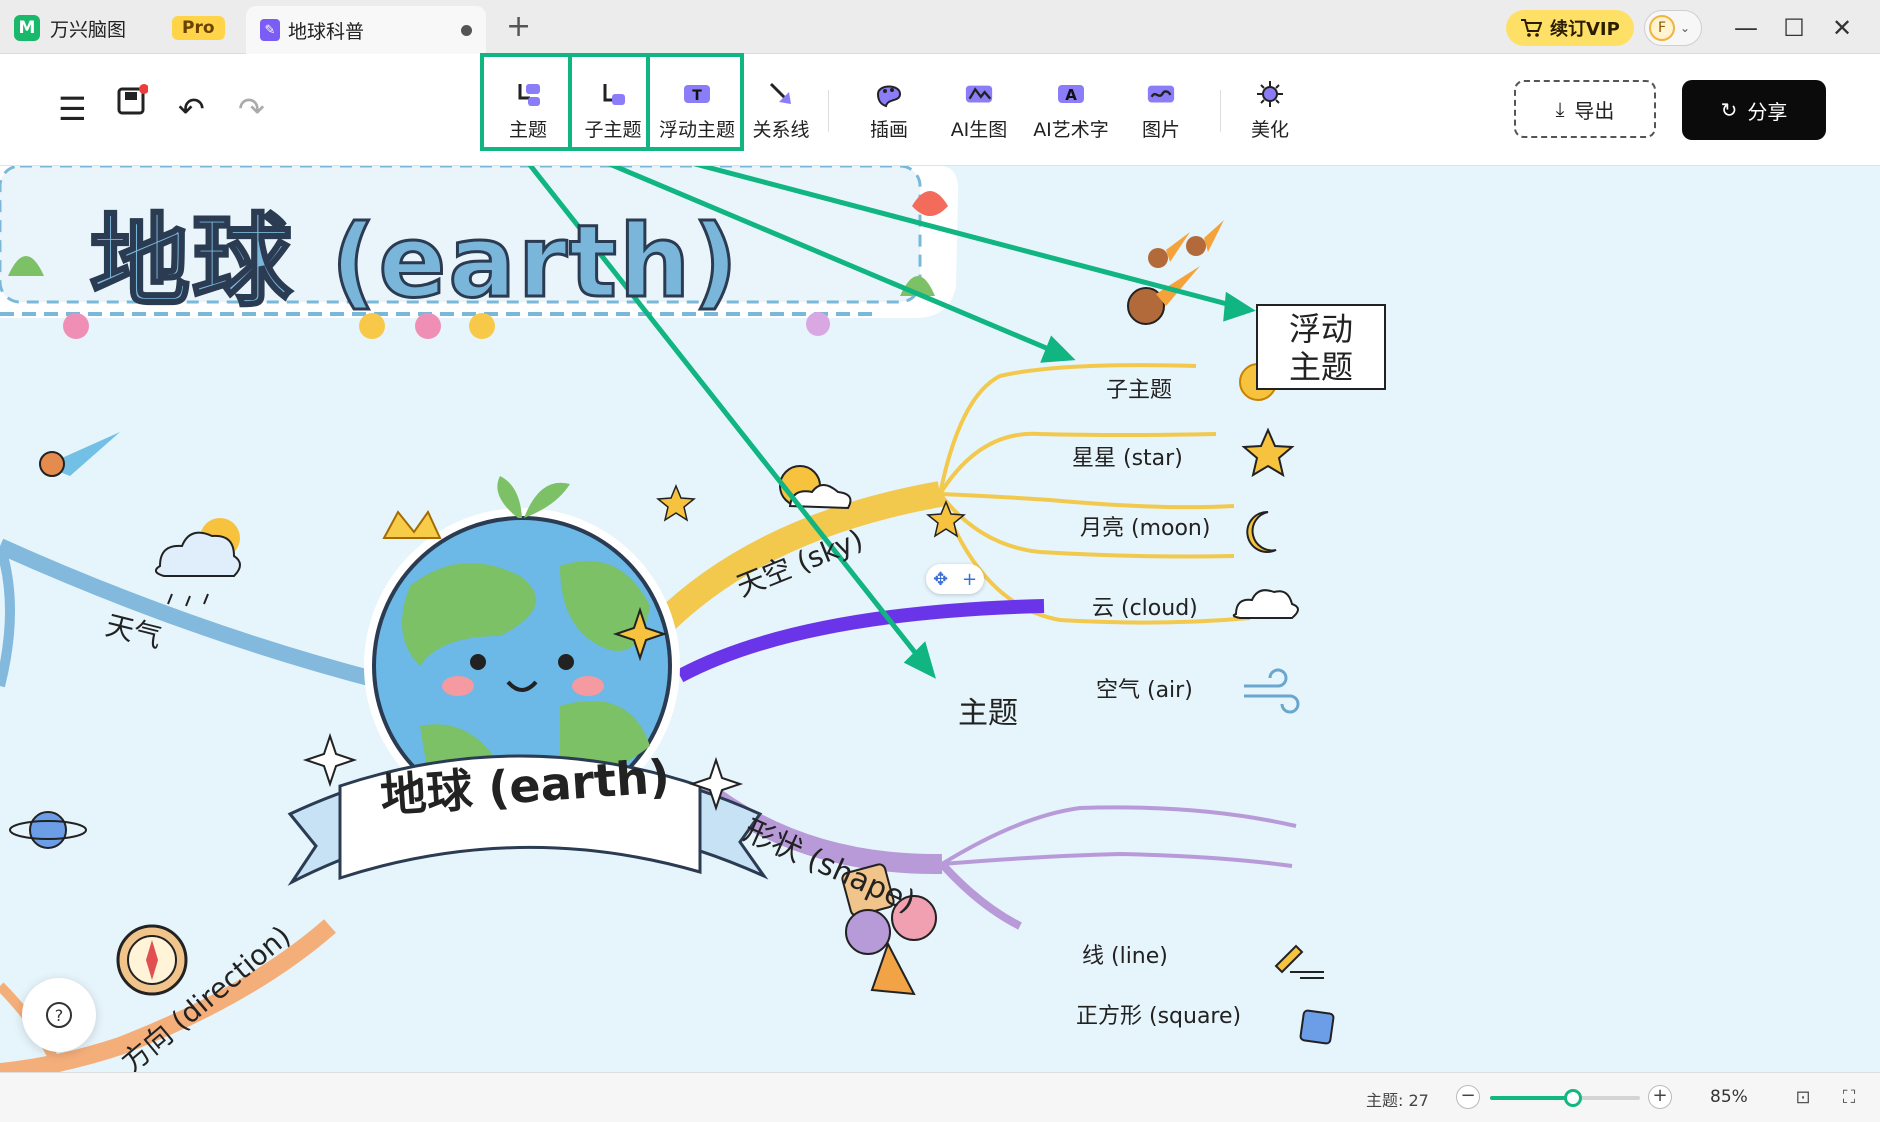 Image resolution: width=1880 pixels, height=1122 pixels. I want to click on floating-topic-node: 浮动 主题, so click(1321, 347).